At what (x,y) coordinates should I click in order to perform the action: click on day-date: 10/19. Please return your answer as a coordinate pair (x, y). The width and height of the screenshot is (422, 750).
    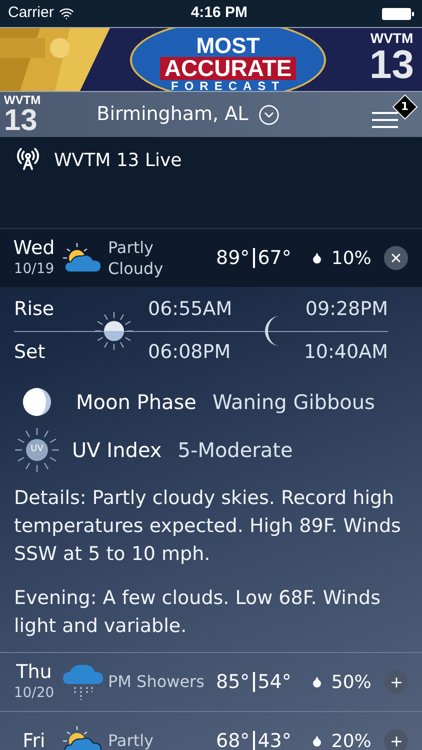
    Looking at the image, I should click on (34, 269).